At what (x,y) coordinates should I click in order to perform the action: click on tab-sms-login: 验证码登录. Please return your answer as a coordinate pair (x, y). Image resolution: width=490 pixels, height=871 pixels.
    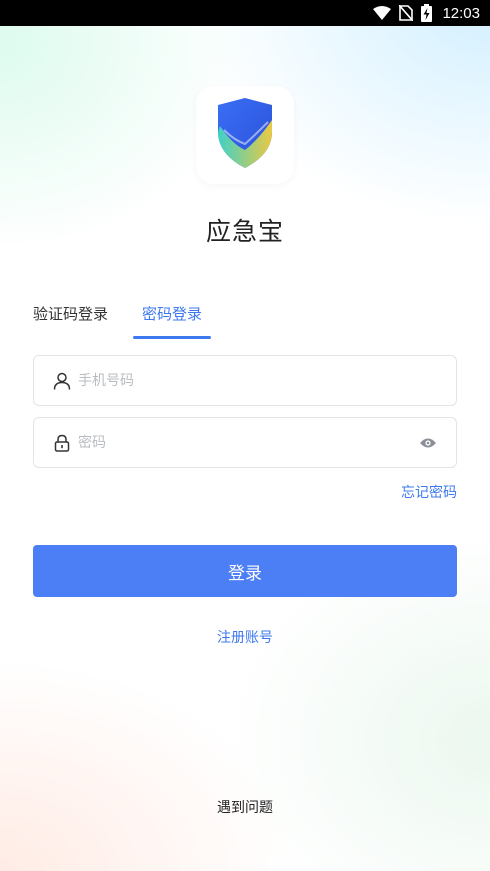
    Looking at the image, I should click on (70, 313).